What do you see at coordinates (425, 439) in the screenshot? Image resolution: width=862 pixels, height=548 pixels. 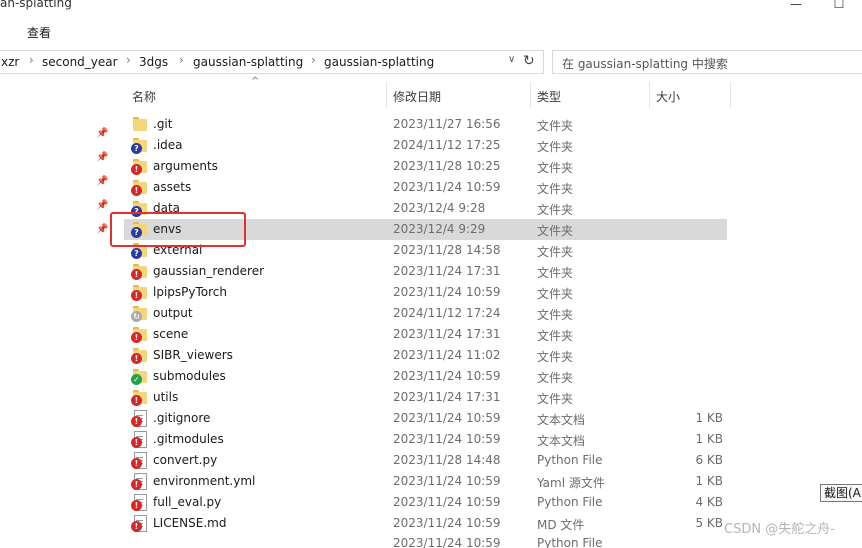 I see `table-row: ! .gitmodules 2023/11/24 10:59 文本文档 1 KB` at bounding box center [425, 439].